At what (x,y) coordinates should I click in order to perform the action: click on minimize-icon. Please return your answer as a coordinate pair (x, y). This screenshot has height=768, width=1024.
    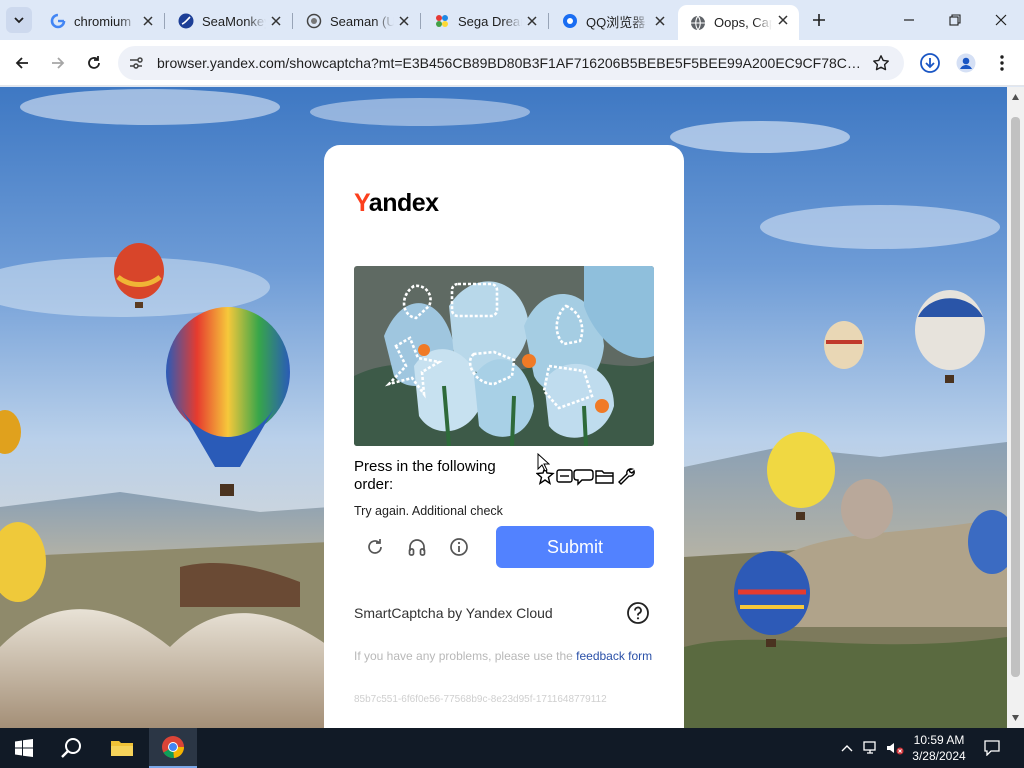
    Looking at the image, I should click on (909, 20).